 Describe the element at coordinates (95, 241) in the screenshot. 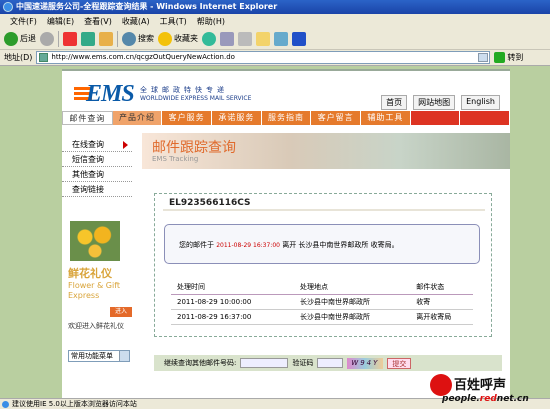

I see `sunflower-image` at that location.